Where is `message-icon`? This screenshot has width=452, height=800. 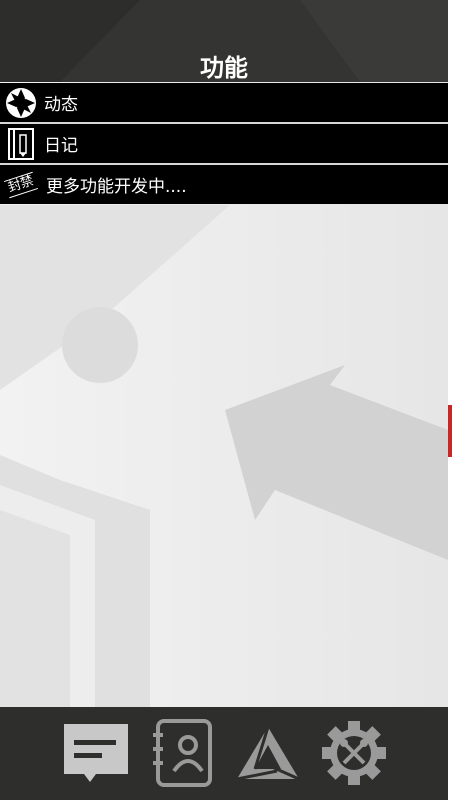
message-icon is located at coordinates (96, 753).